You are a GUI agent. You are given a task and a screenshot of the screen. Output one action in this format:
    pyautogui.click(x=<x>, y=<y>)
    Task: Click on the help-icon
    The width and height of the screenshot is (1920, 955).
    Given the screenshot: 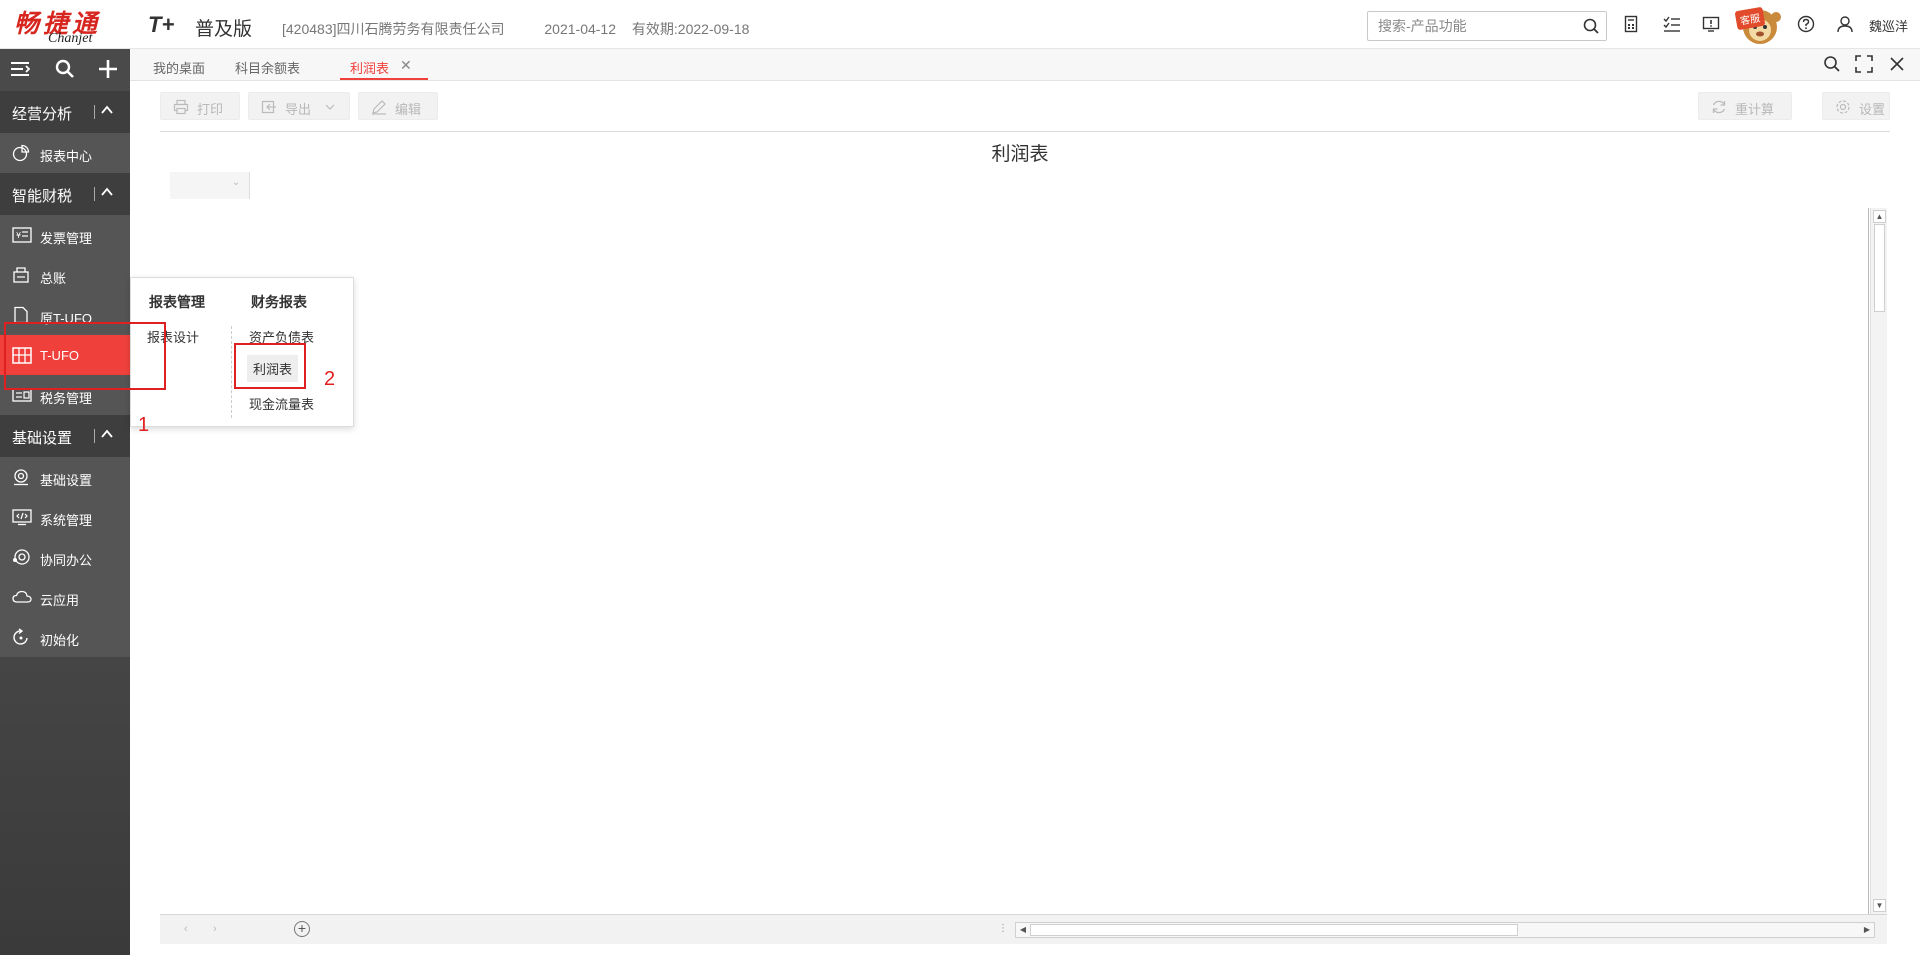 What is the action you would take?
    pyautogui.click(x=1807, y=25)
    